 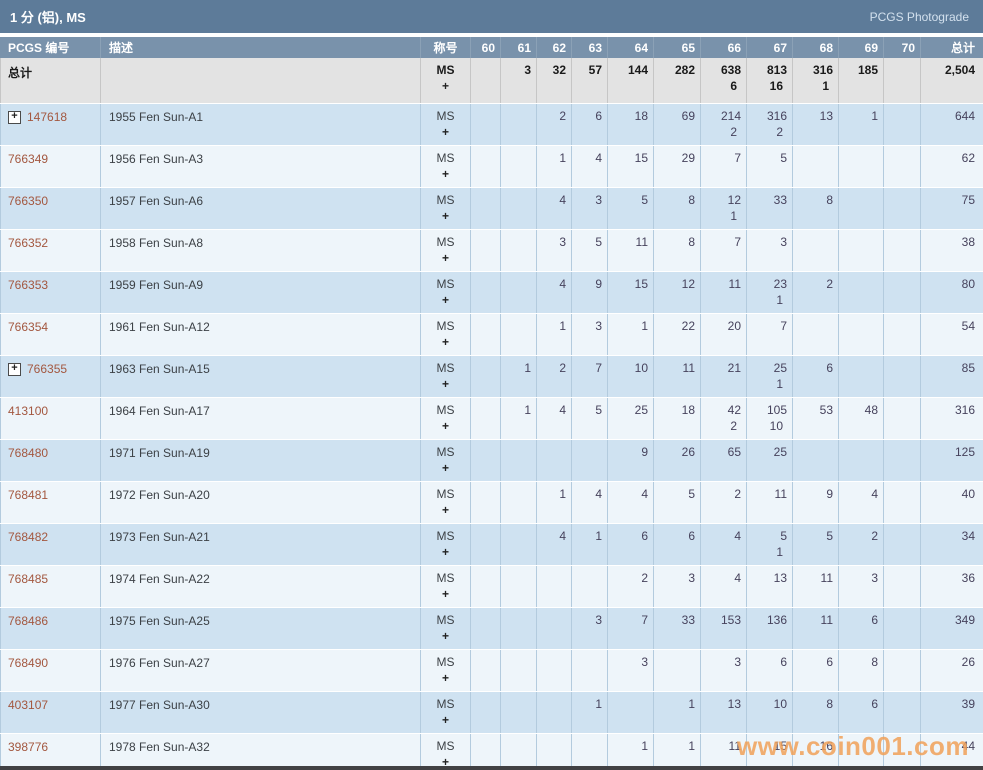 I want to click on grade-count: 69, so click(x=674, y=116).